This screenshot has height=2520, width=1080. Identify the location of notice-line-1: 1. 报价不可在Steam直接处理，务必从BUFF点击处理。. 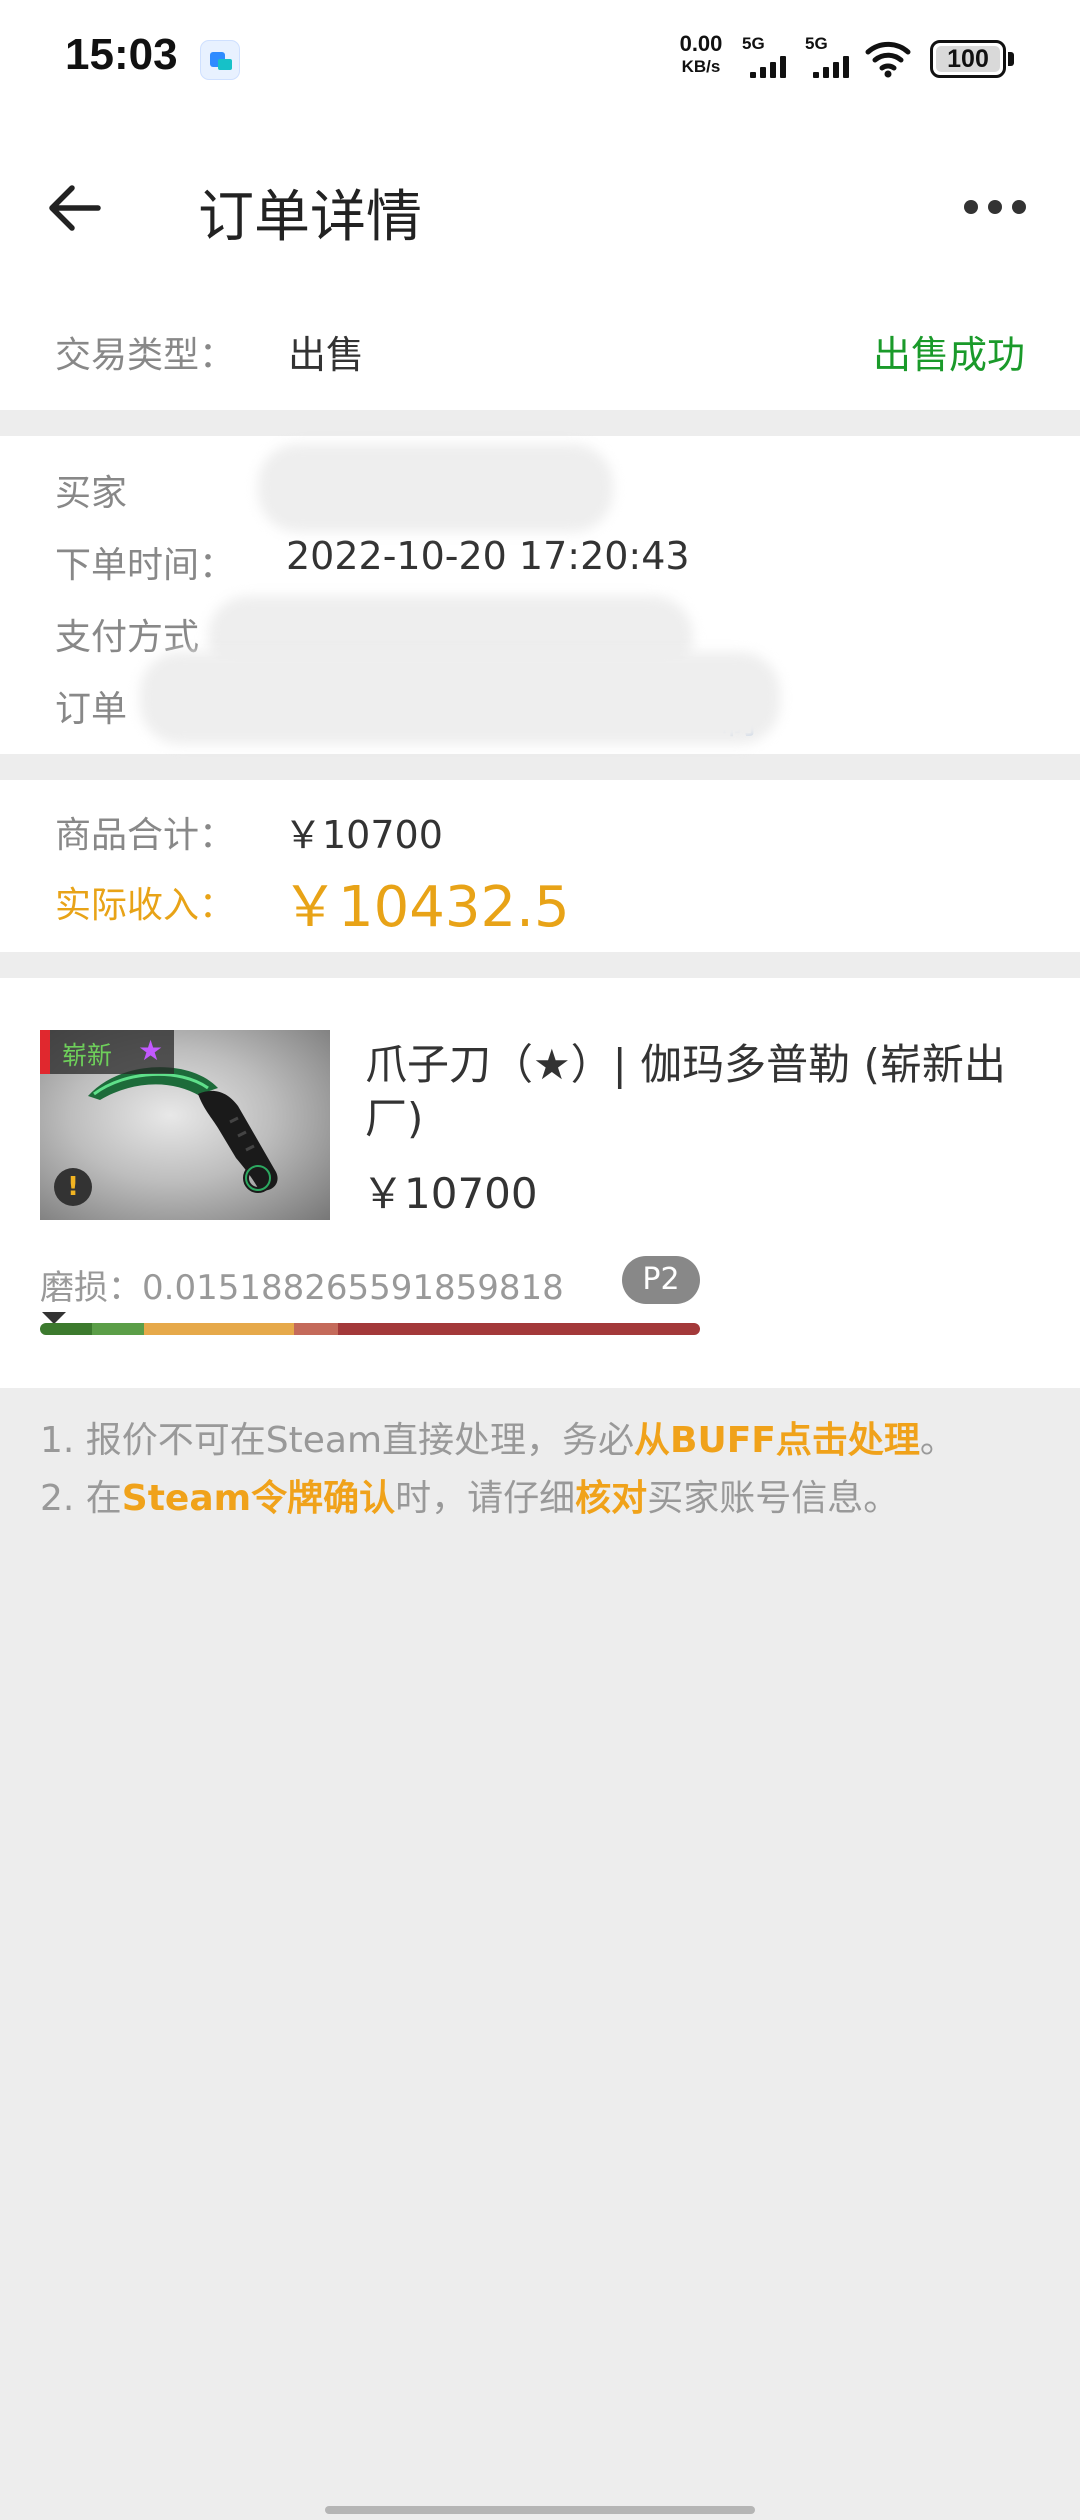
(545, 1441).